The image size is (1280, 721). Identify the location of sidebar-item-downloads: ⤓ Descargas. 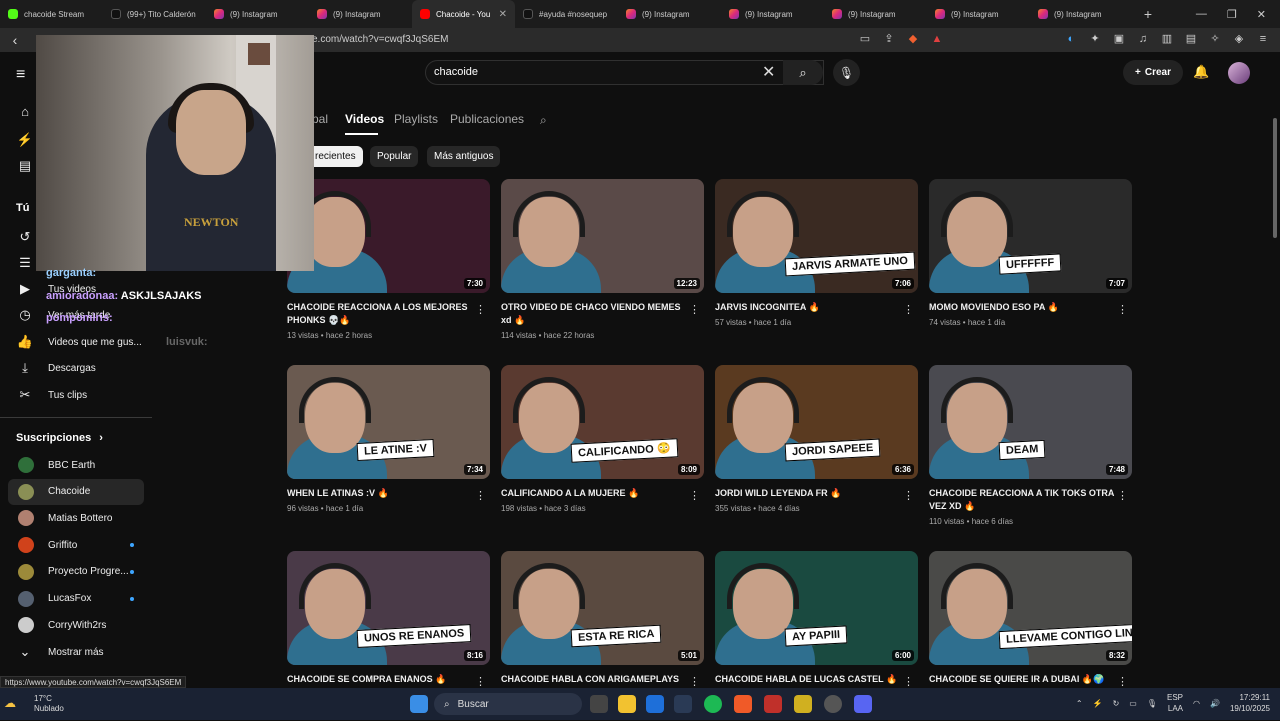
(76, 368).